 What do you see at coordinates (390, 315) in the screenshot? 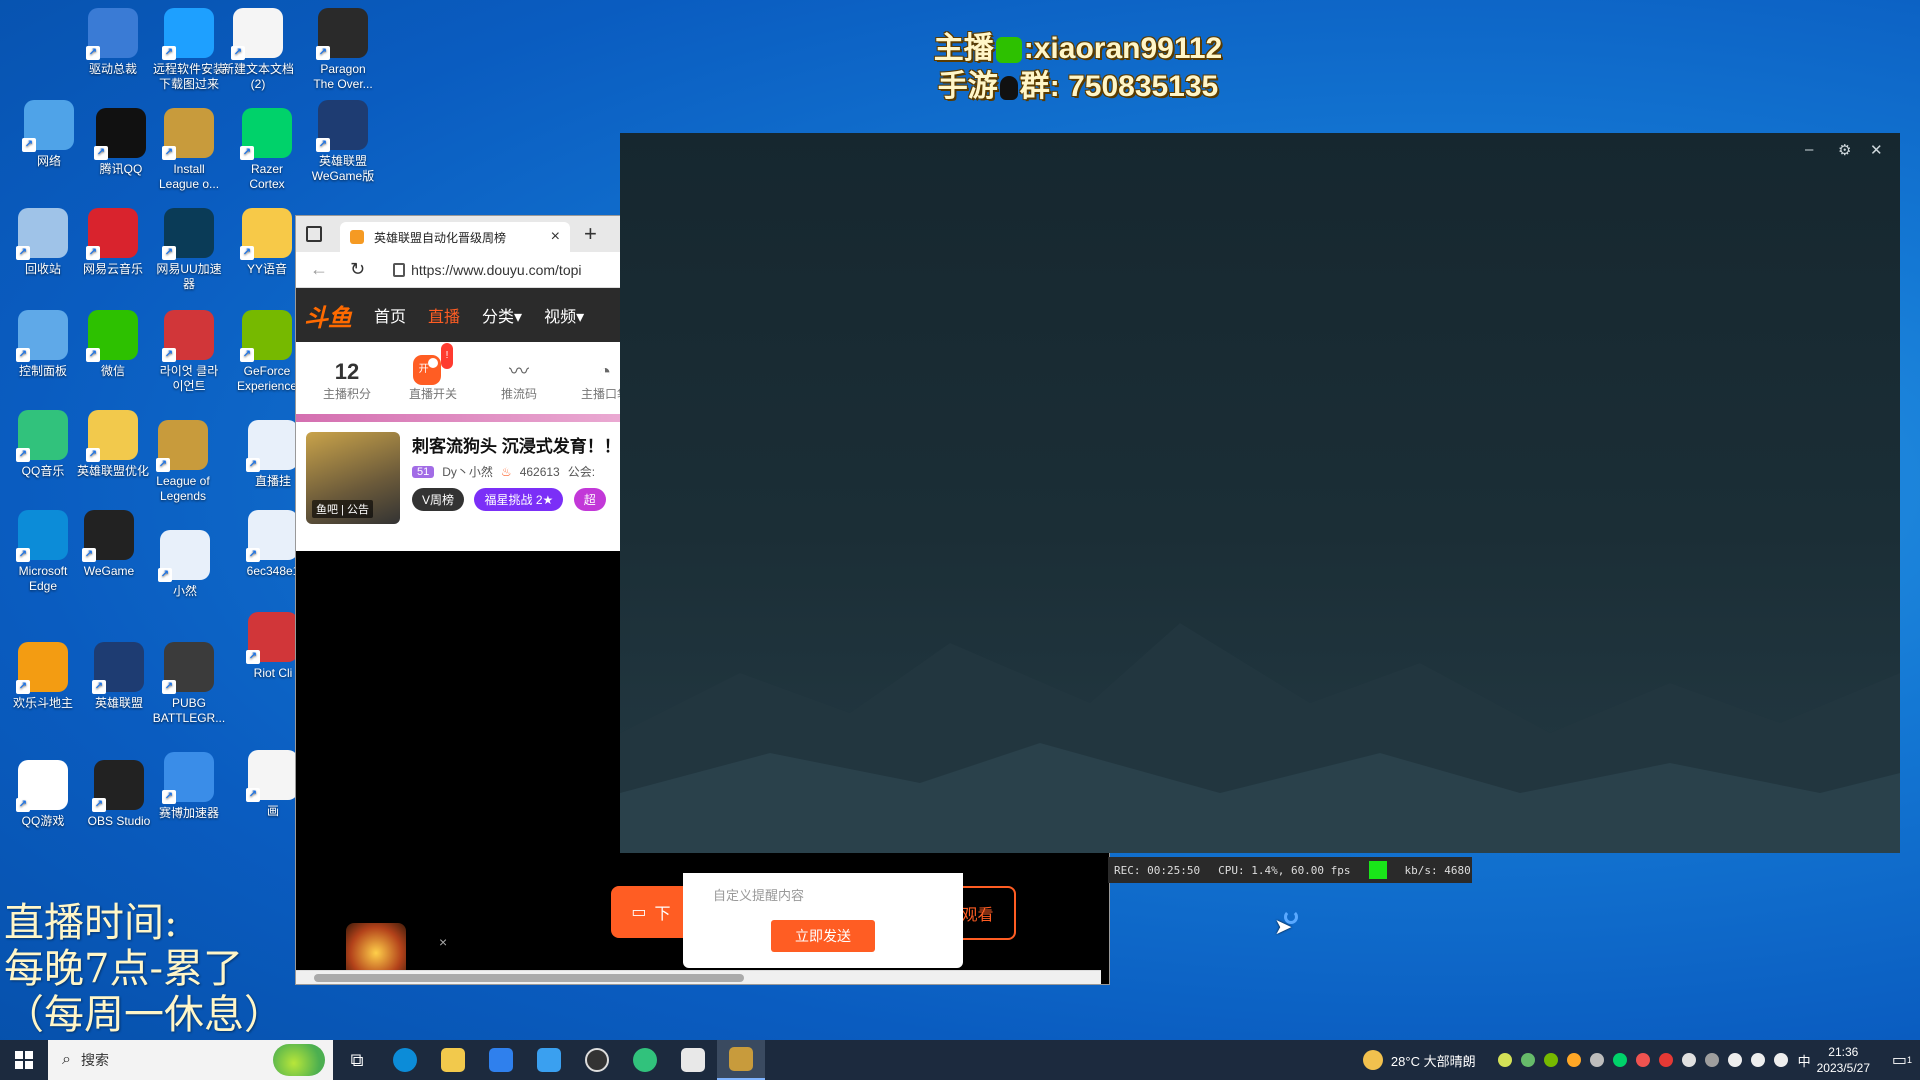
I see `nav-home: 首页` at bounding box center [390, 315].